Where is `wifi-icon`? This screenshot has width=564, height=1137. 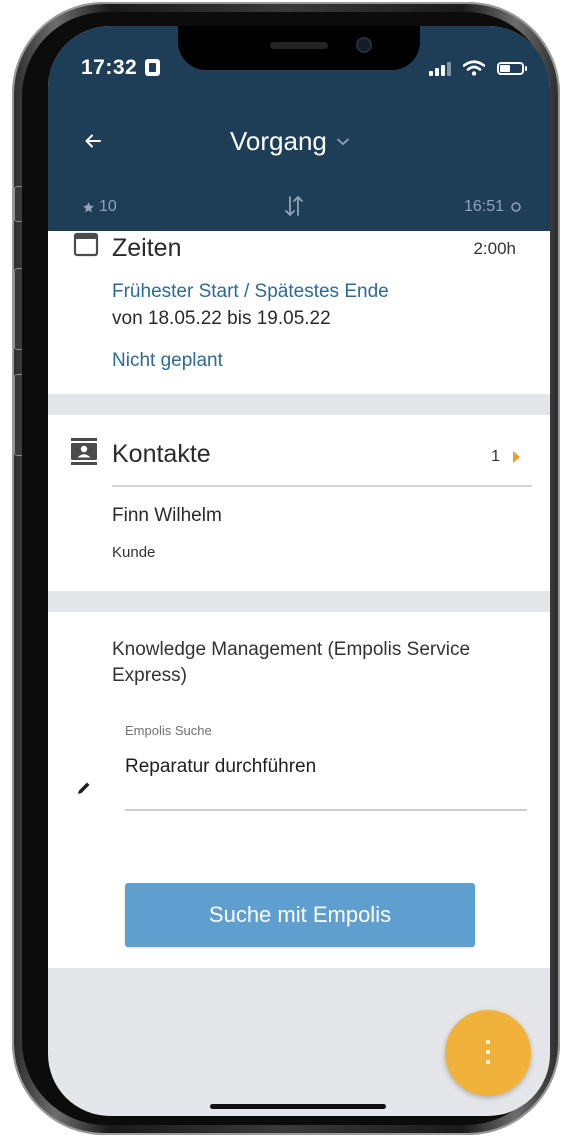
wifi-icon is located at coordinates (474, 68).